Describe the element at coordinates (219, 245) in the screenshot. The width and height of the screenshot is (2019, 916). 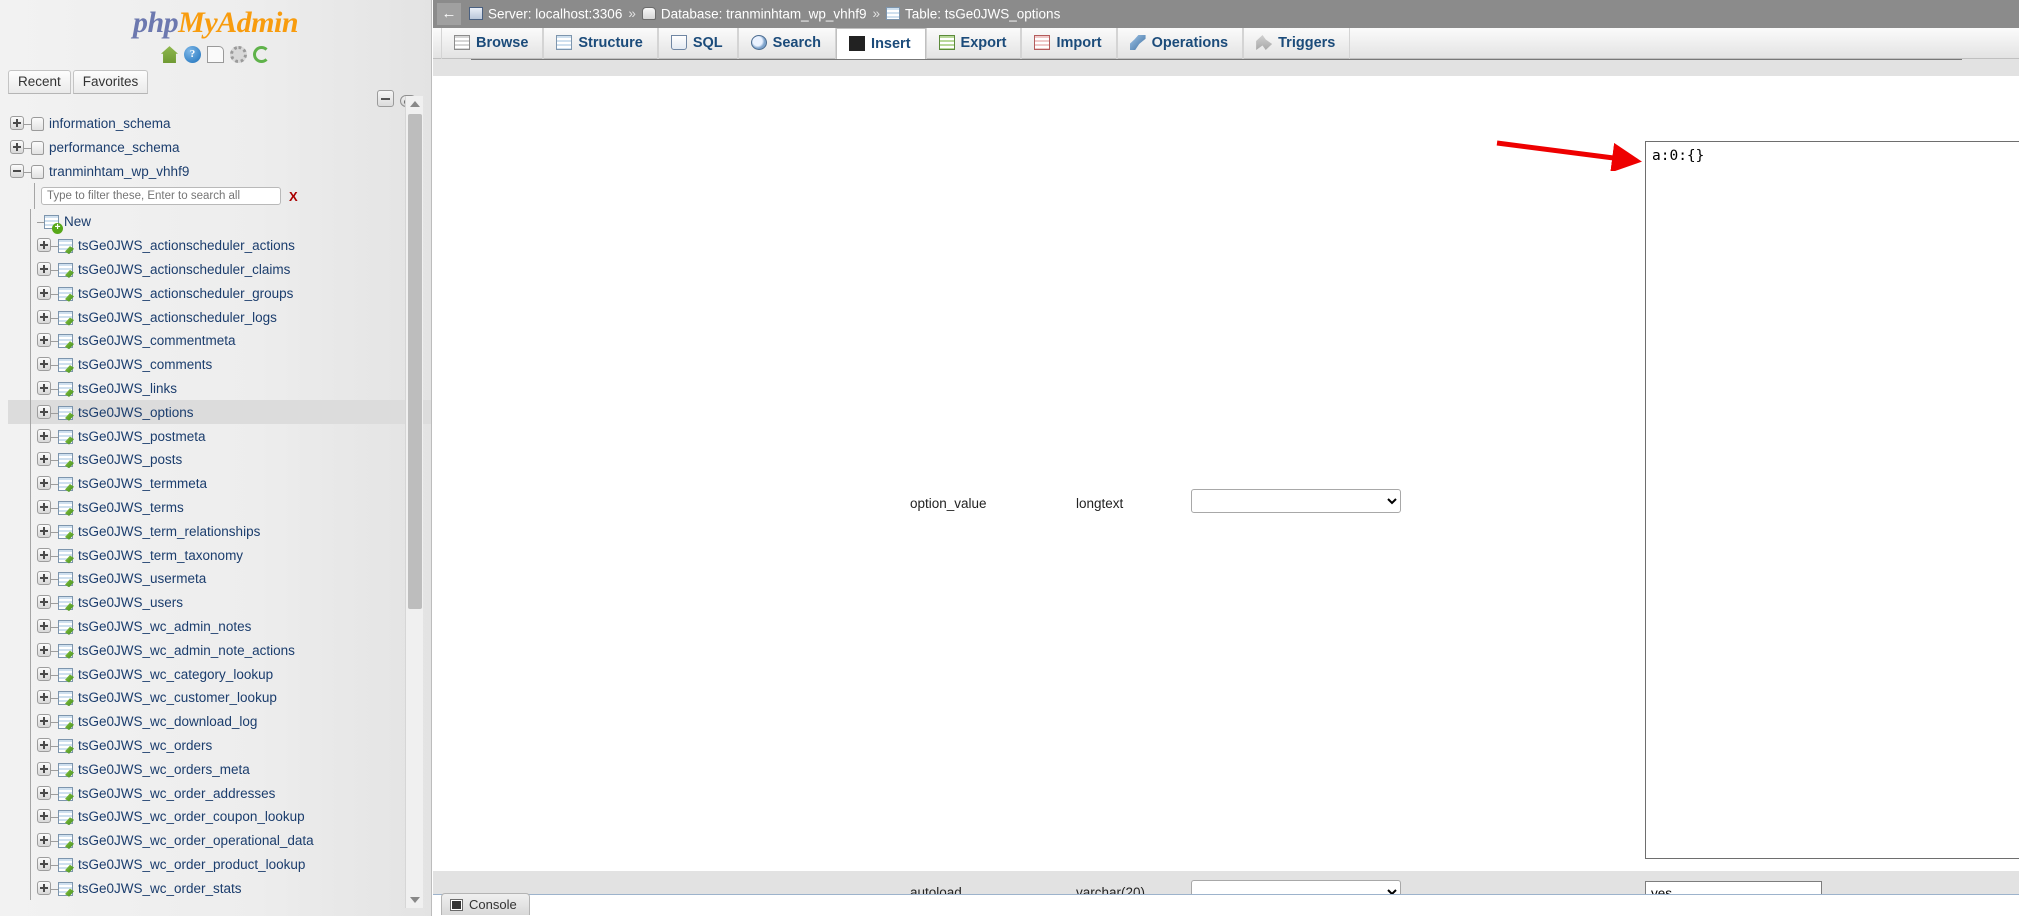
I see `tree-table-tsGe0JWS_actionscheduler_actions: tsGe0JWS_actionscheduler_actions` at that location.